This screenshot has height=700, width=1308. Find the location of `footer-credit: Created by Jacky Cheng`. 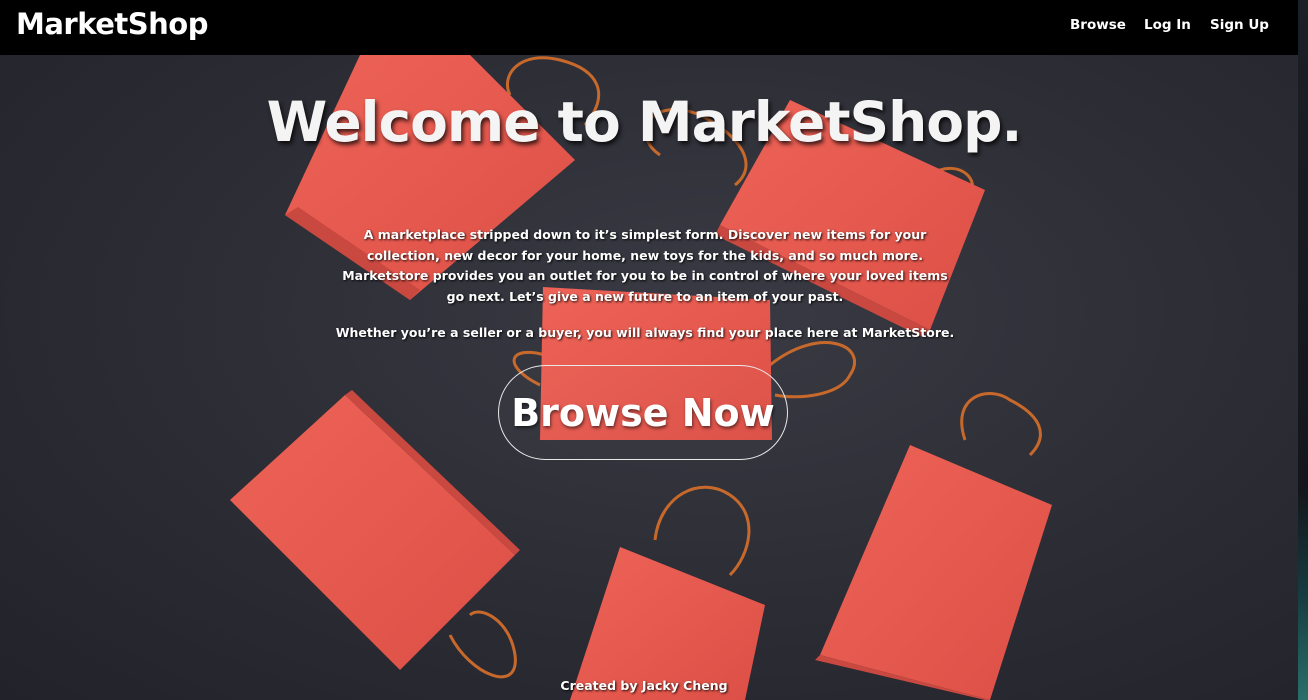

footer-credit: Created by Jacky Cheng is located at coordinates (644, 685).